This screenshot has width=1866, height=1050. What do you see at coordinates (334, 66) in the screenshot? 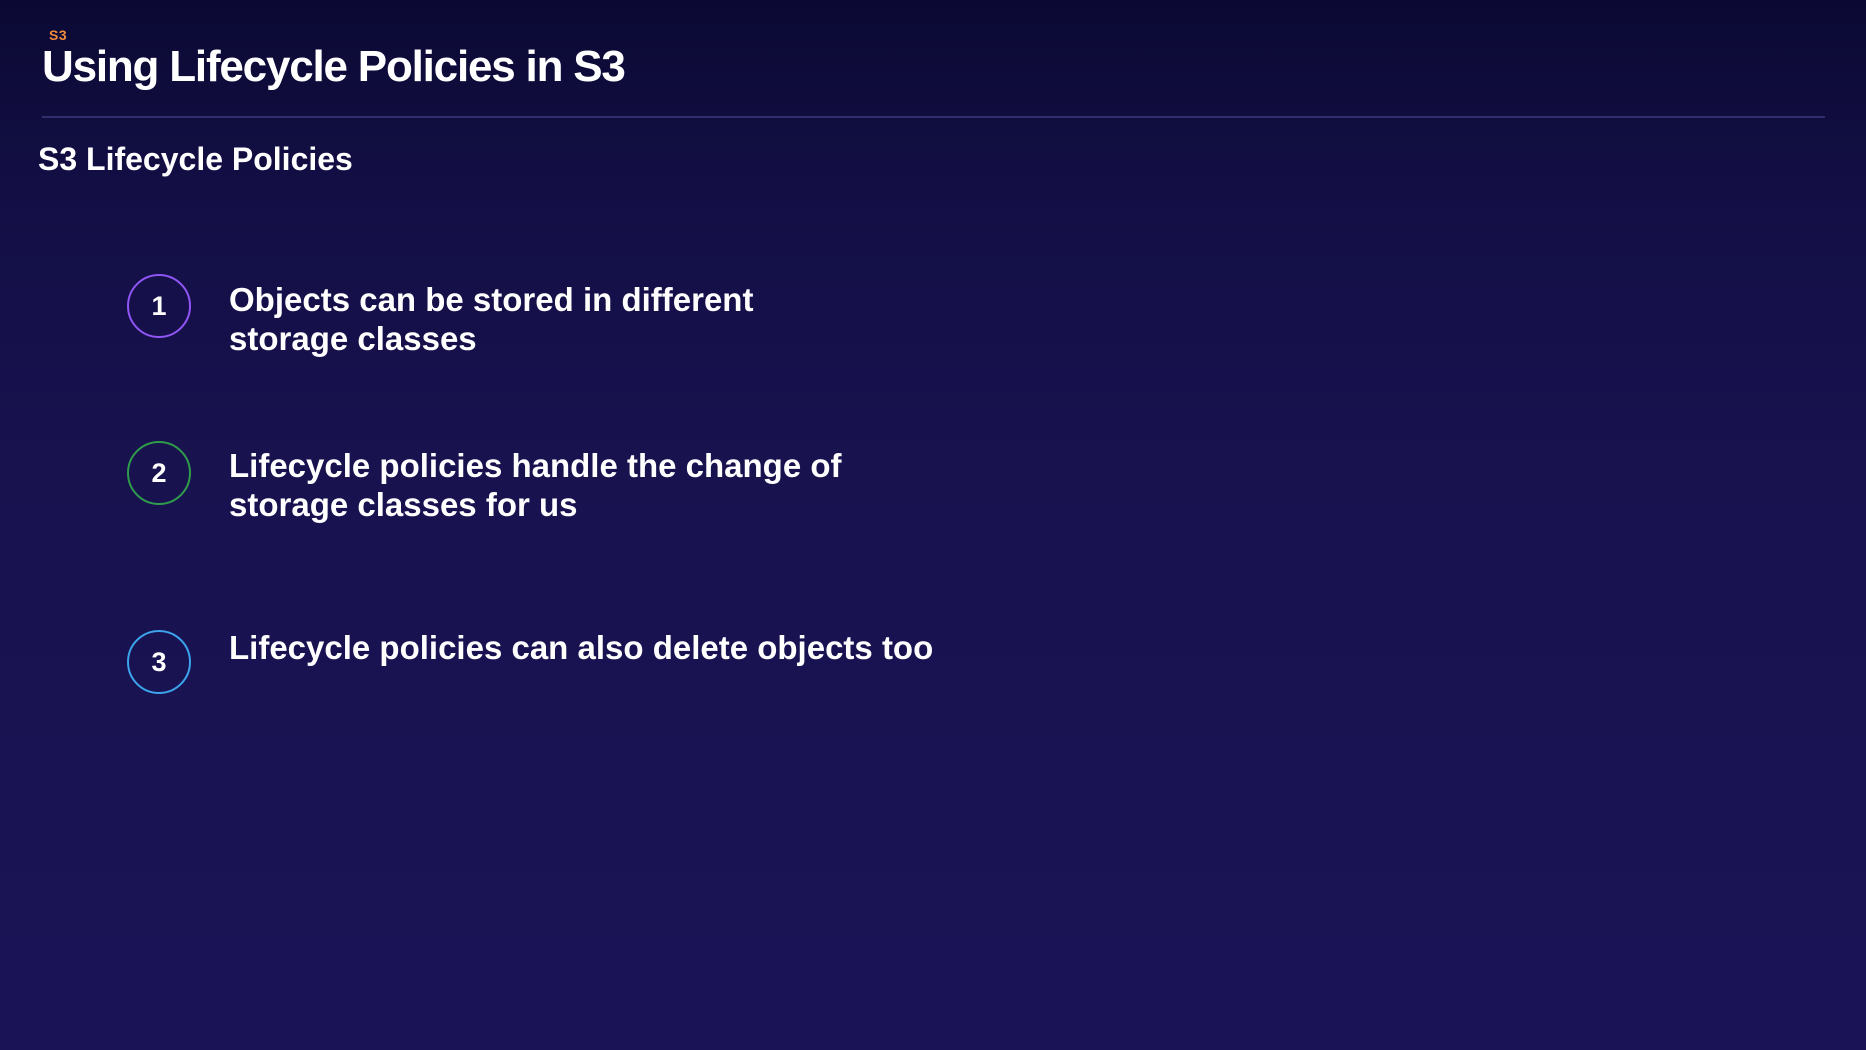
I see `page-title: Using Lifecycle Policies in S3` at bounding box center [334, 66].